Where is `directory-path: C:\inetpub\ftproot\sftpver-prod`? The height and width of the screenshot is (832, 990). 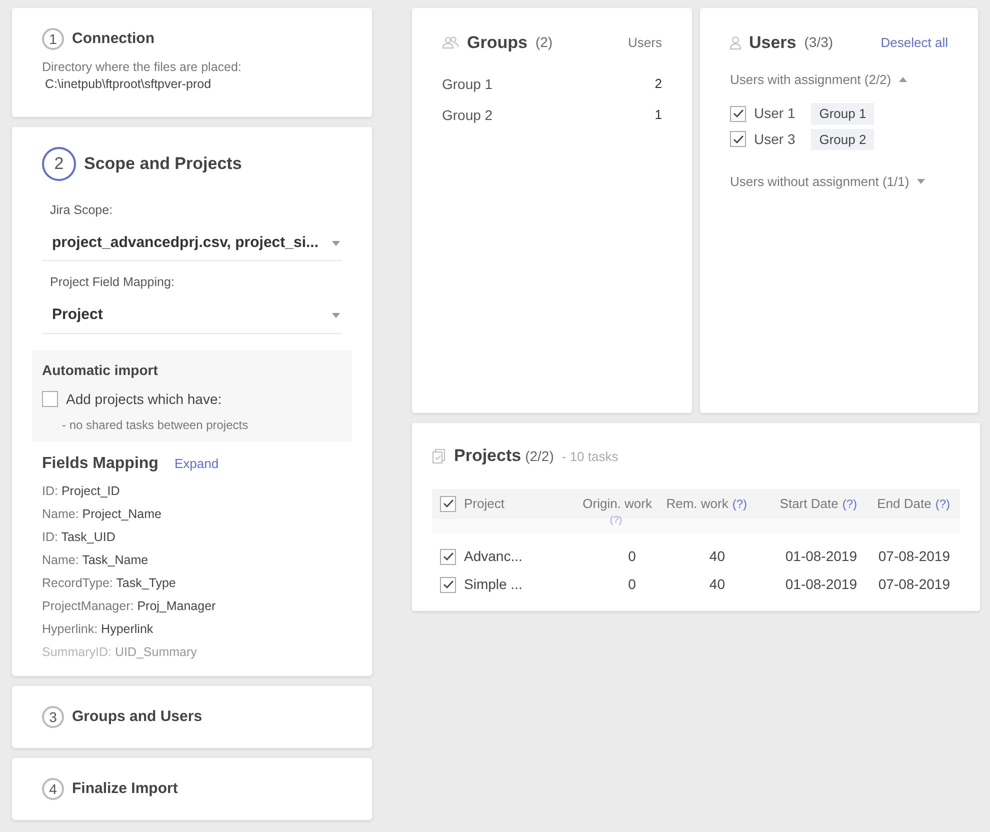
directory-path: C:\inetpub\ftproot\sftpver-prod is located at coordinates (128, 84).